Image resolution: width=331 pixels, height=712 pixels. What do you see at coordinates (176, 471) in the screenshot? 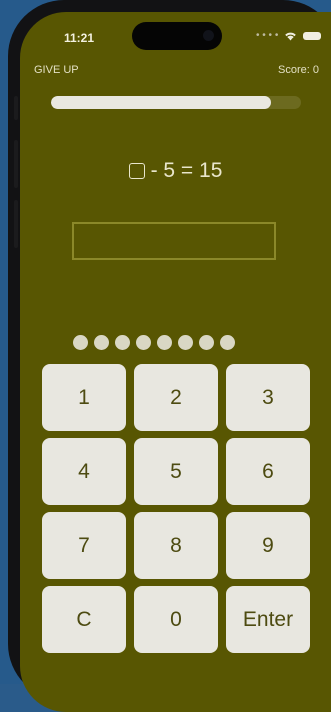
I see `key-5-button: 5` at bounding box center [176, 471].